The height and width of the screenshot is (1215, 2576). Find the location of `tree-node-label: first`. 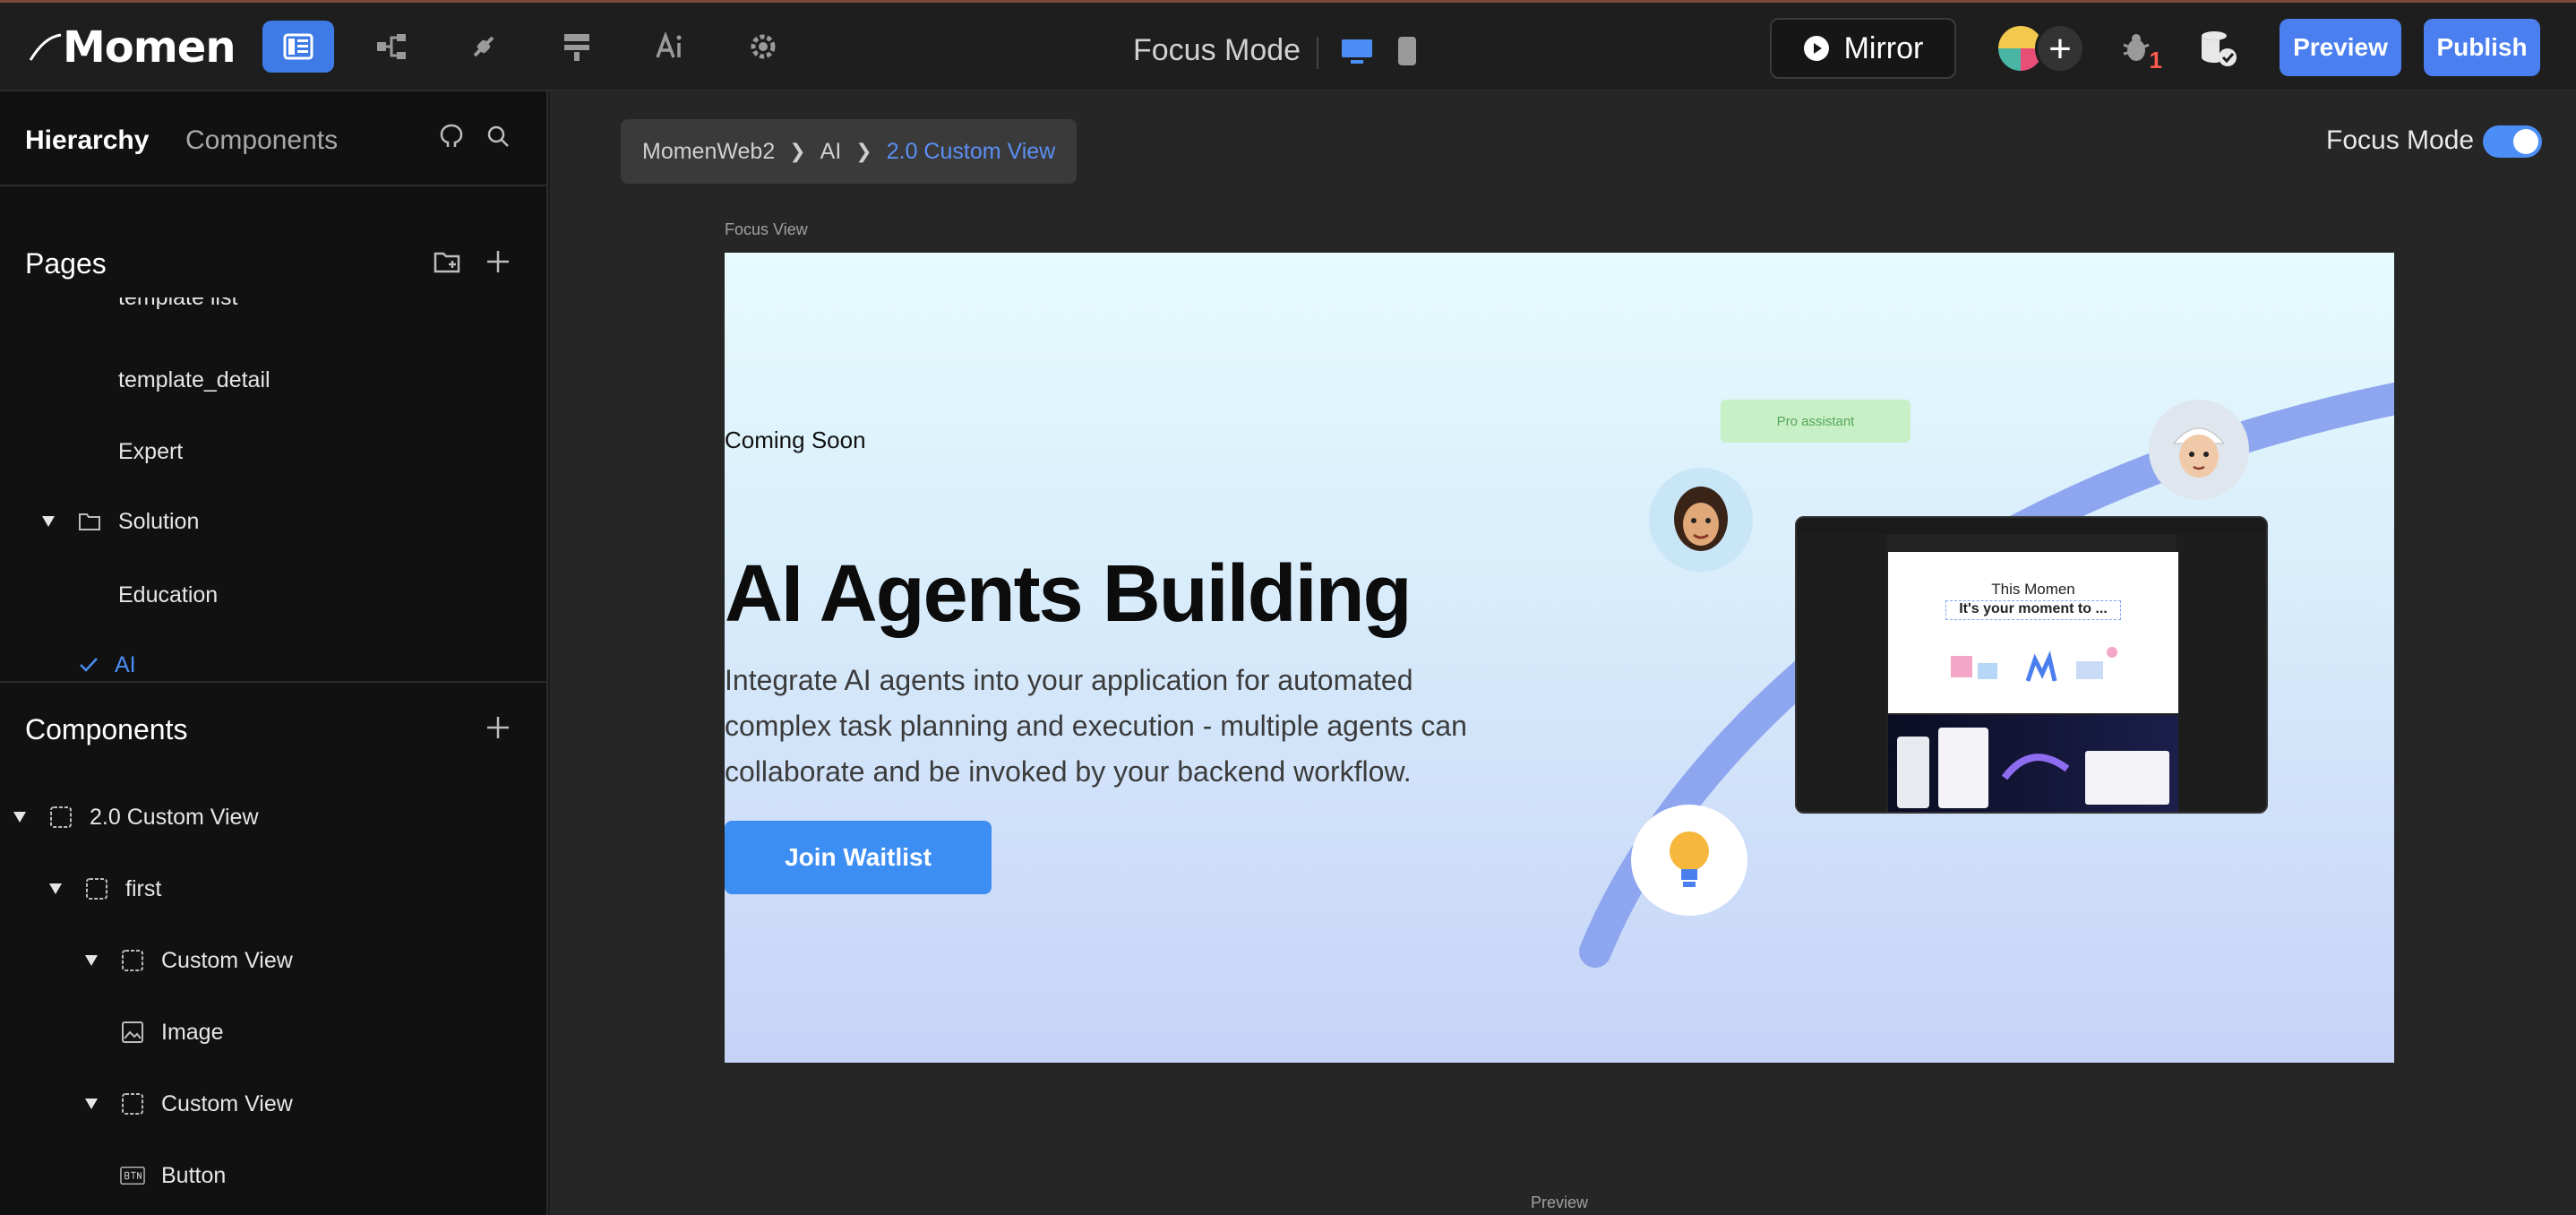

tree-node-label: first is located at coordinates (143, 888).